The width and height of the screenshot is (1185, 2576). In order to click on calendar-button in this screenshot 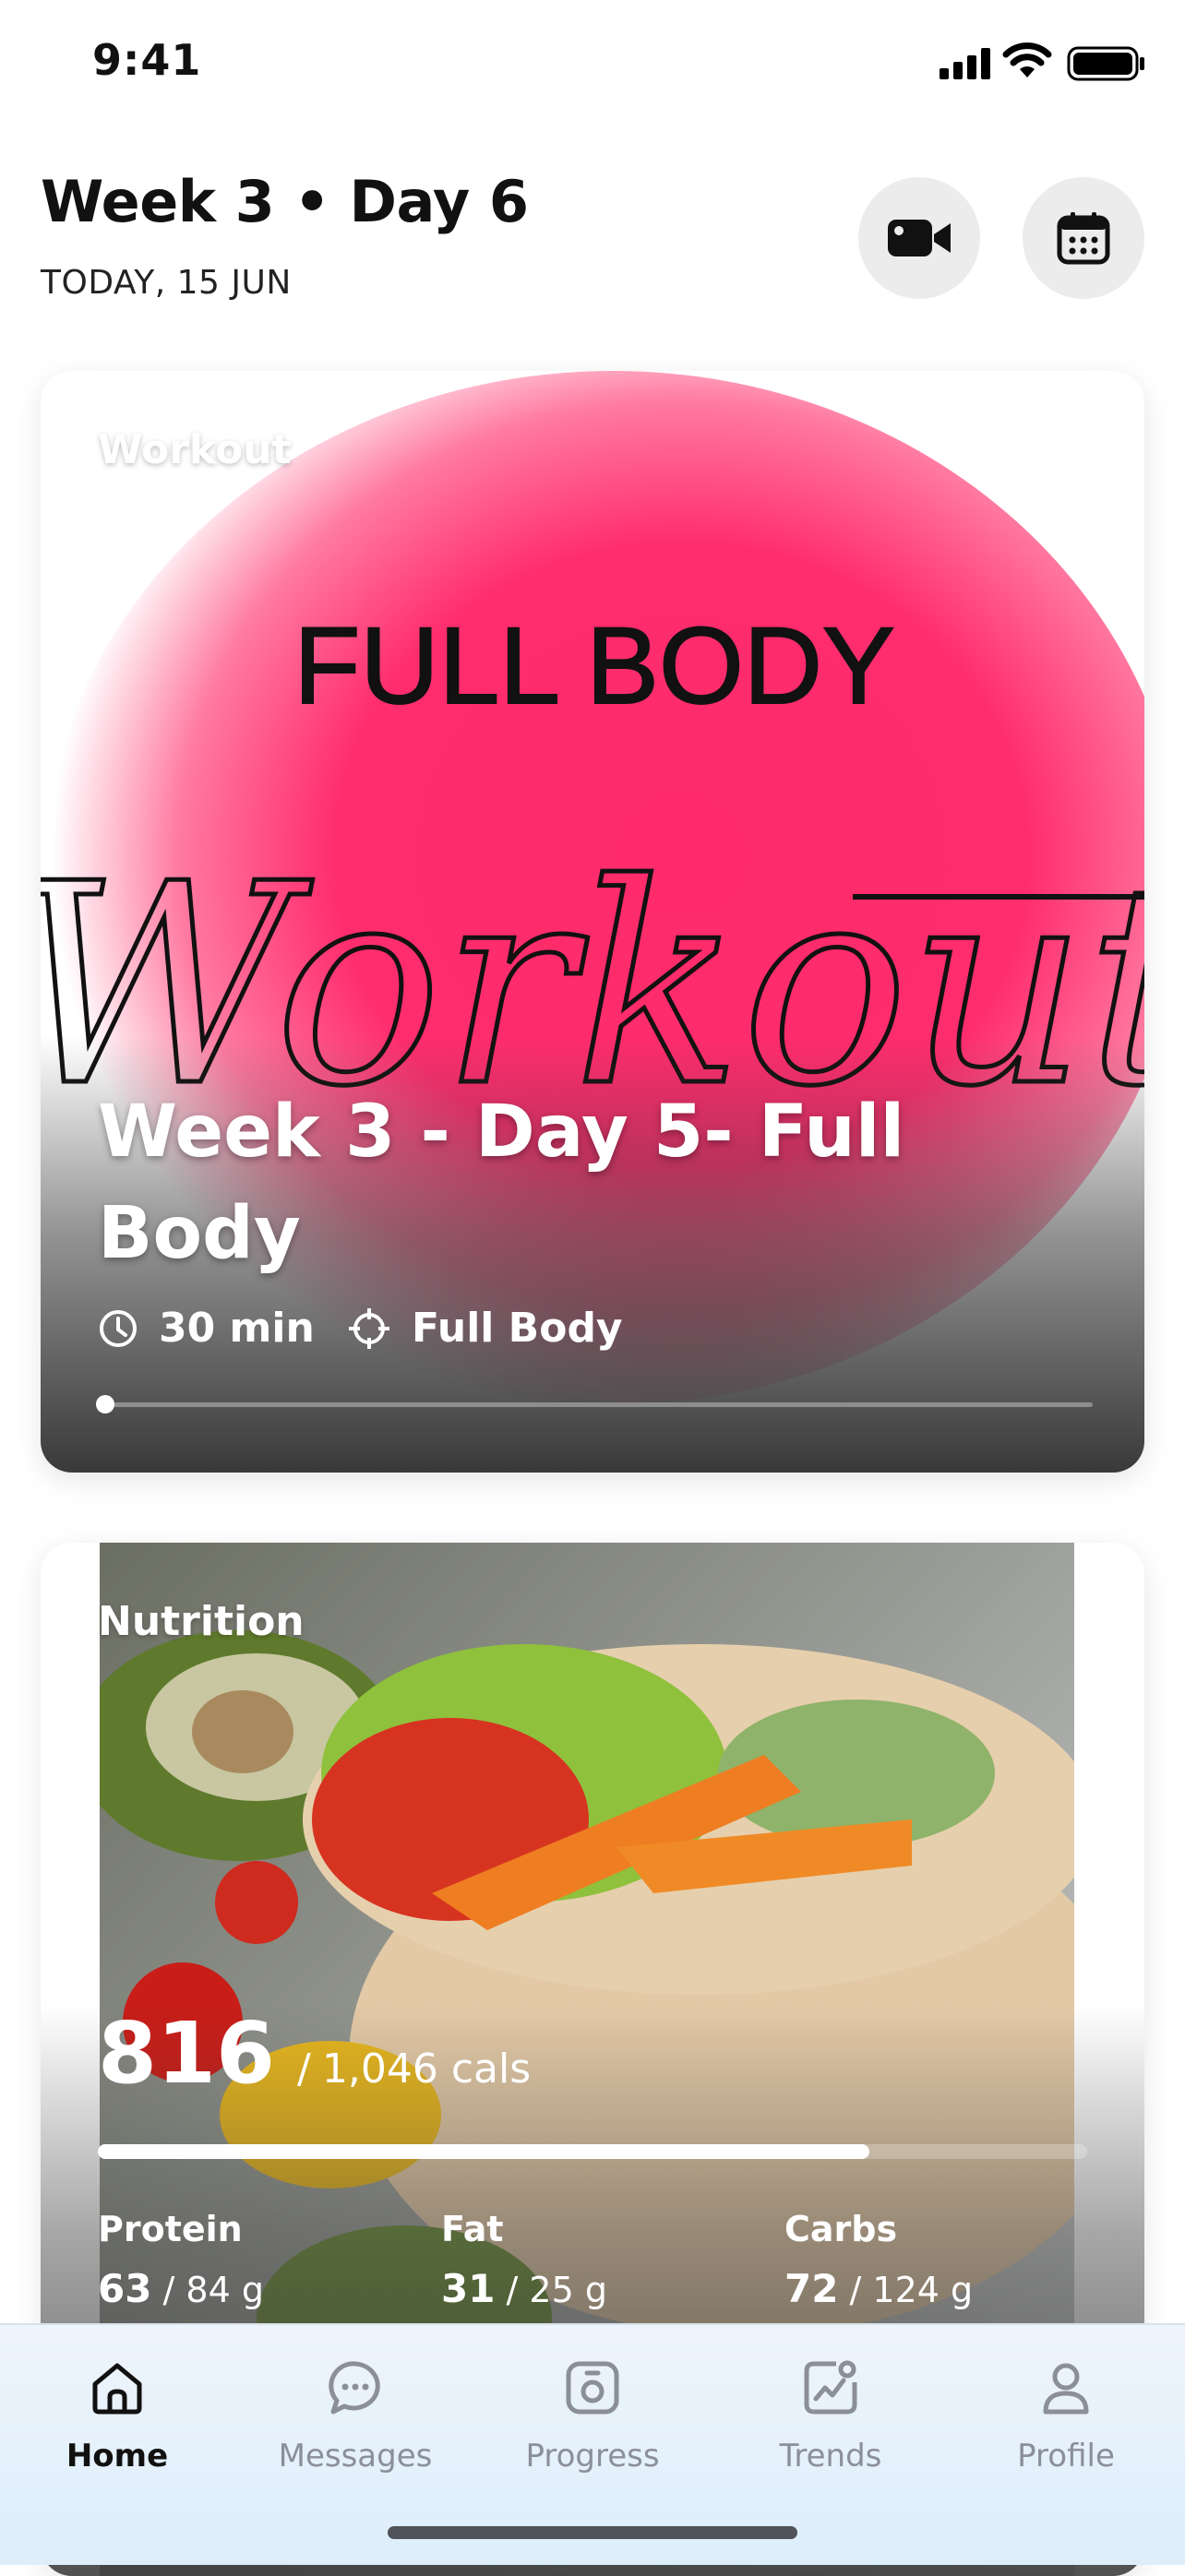, I will do `click(1083, 238)`.